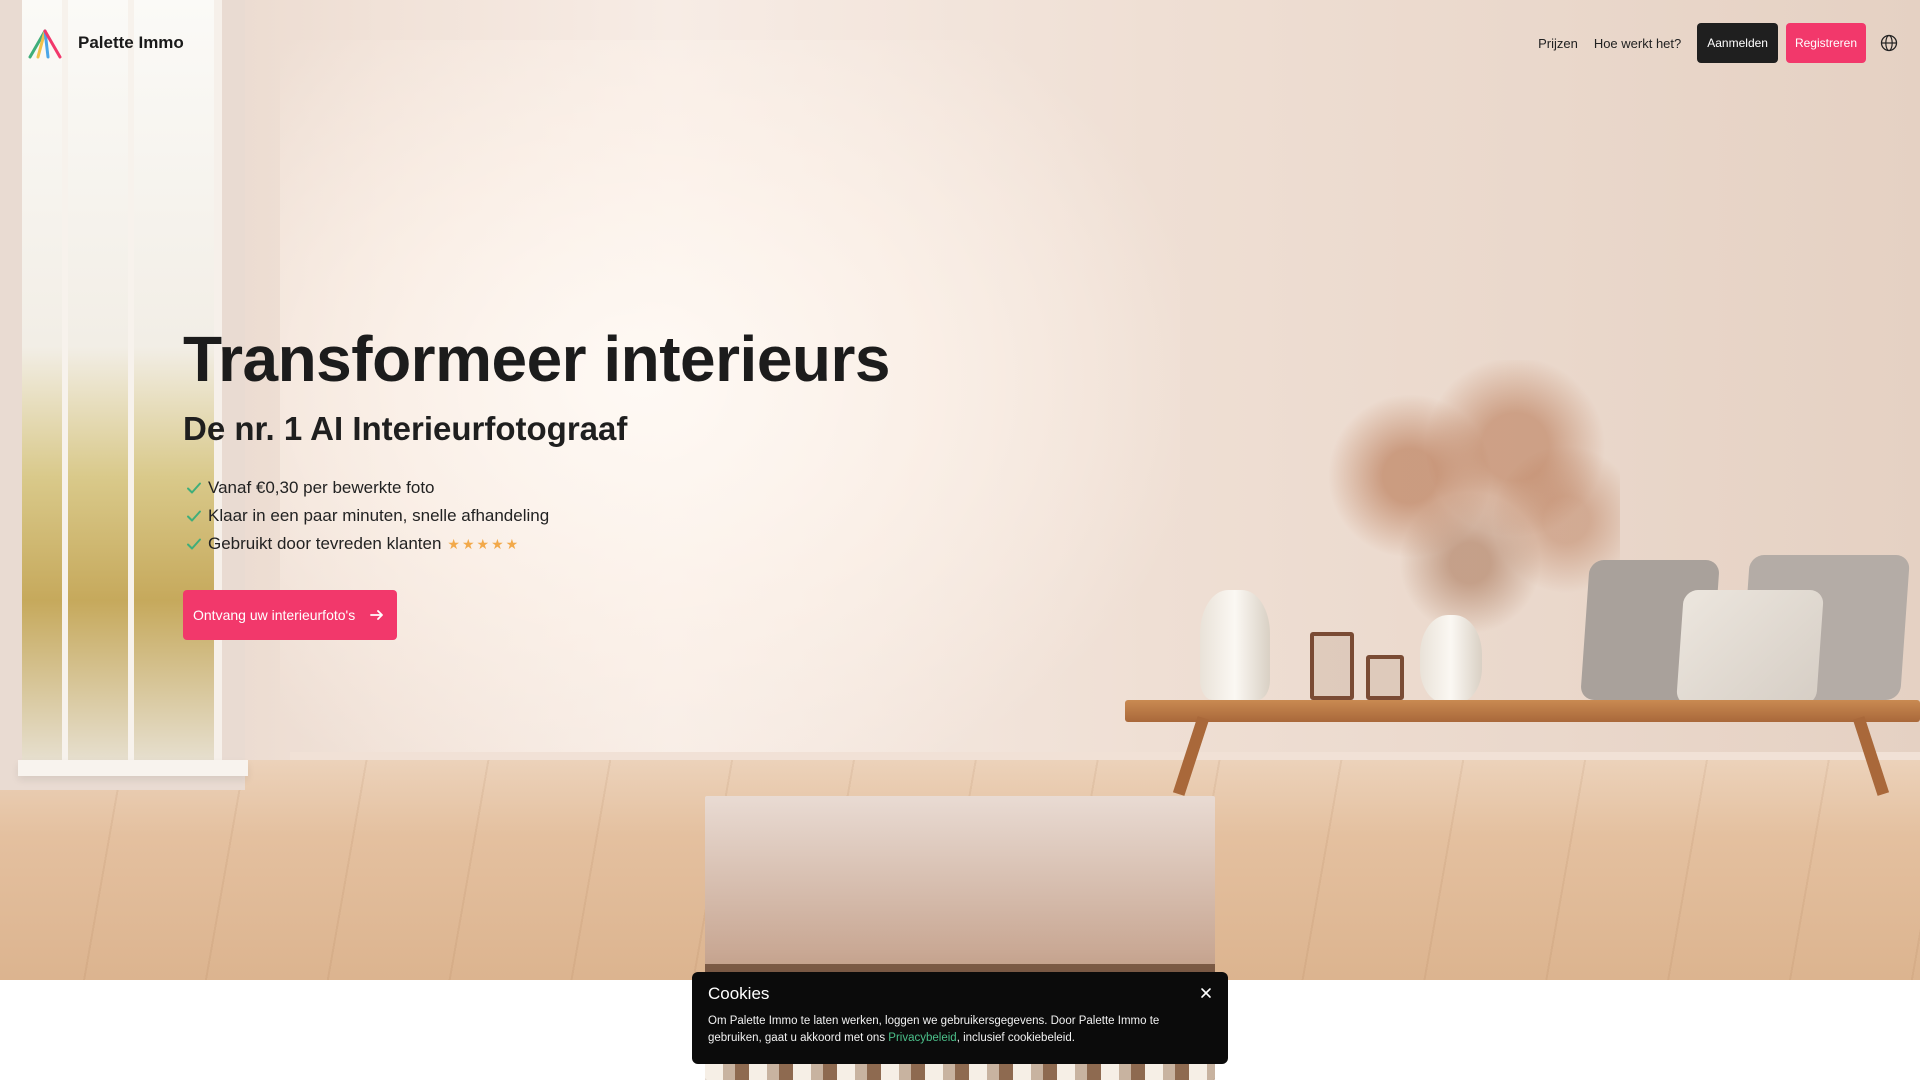 This screenshot has height=1080, width=1920. I want to click on lantern-large, so click(1332, 666).